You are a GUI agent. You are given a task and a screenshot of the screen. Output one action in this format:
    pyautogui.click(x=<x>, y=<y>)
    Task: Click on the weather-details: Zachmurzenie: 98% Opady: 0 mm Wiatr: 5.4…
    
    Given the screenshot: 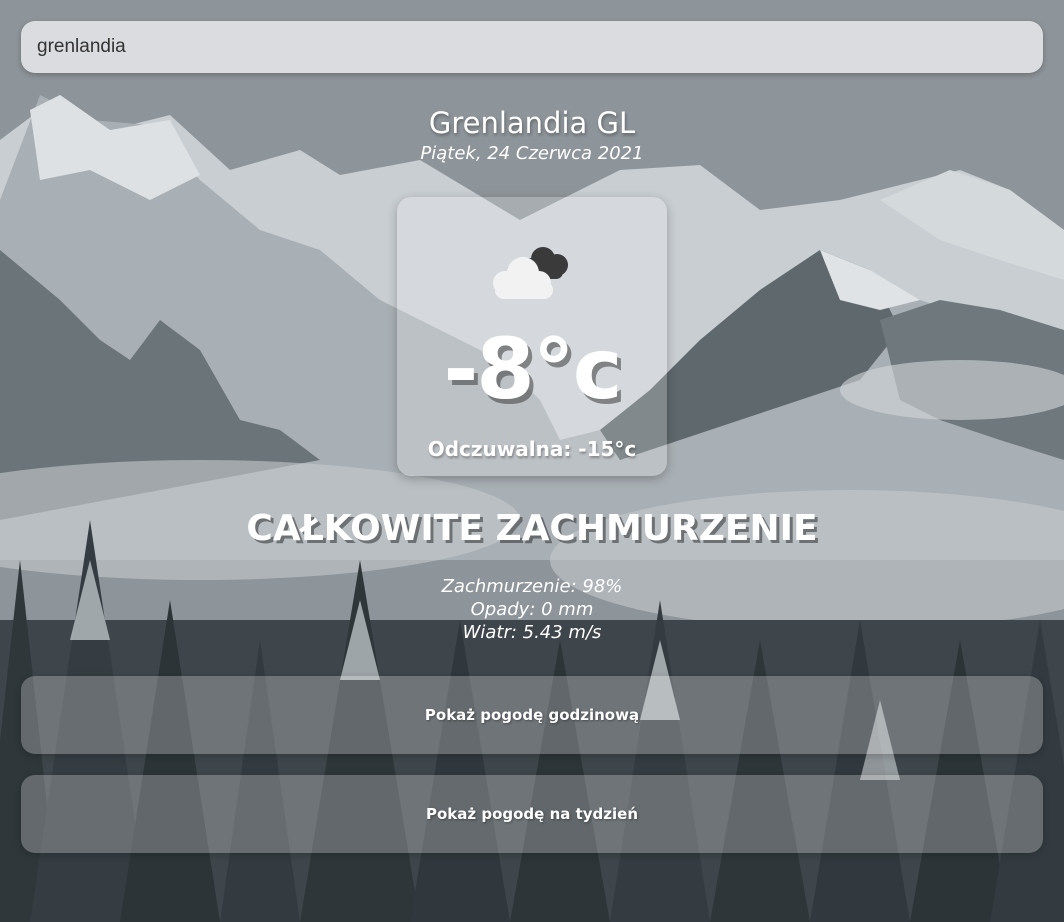 What is the action you would take?
    pyautogui.click(x=532, y=609)
    